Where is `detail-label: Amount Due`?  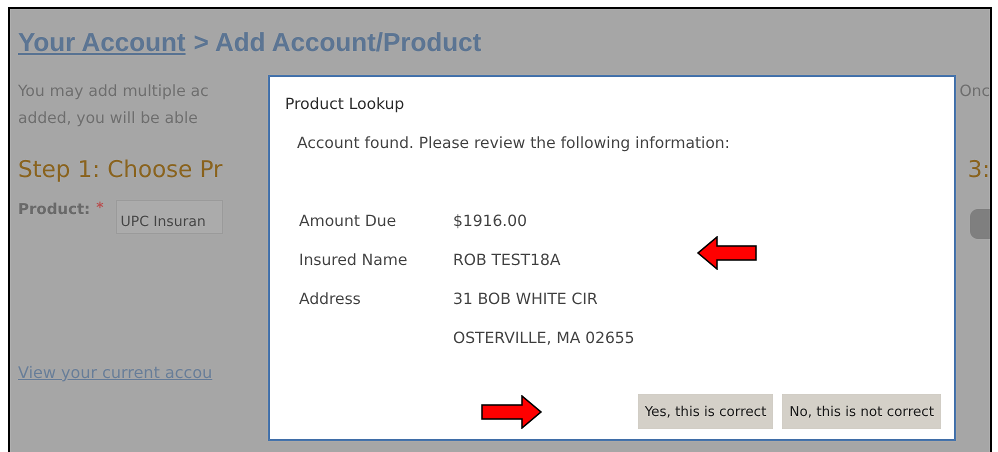 detail-label: Amount Due is located at coordinates (348, 221).